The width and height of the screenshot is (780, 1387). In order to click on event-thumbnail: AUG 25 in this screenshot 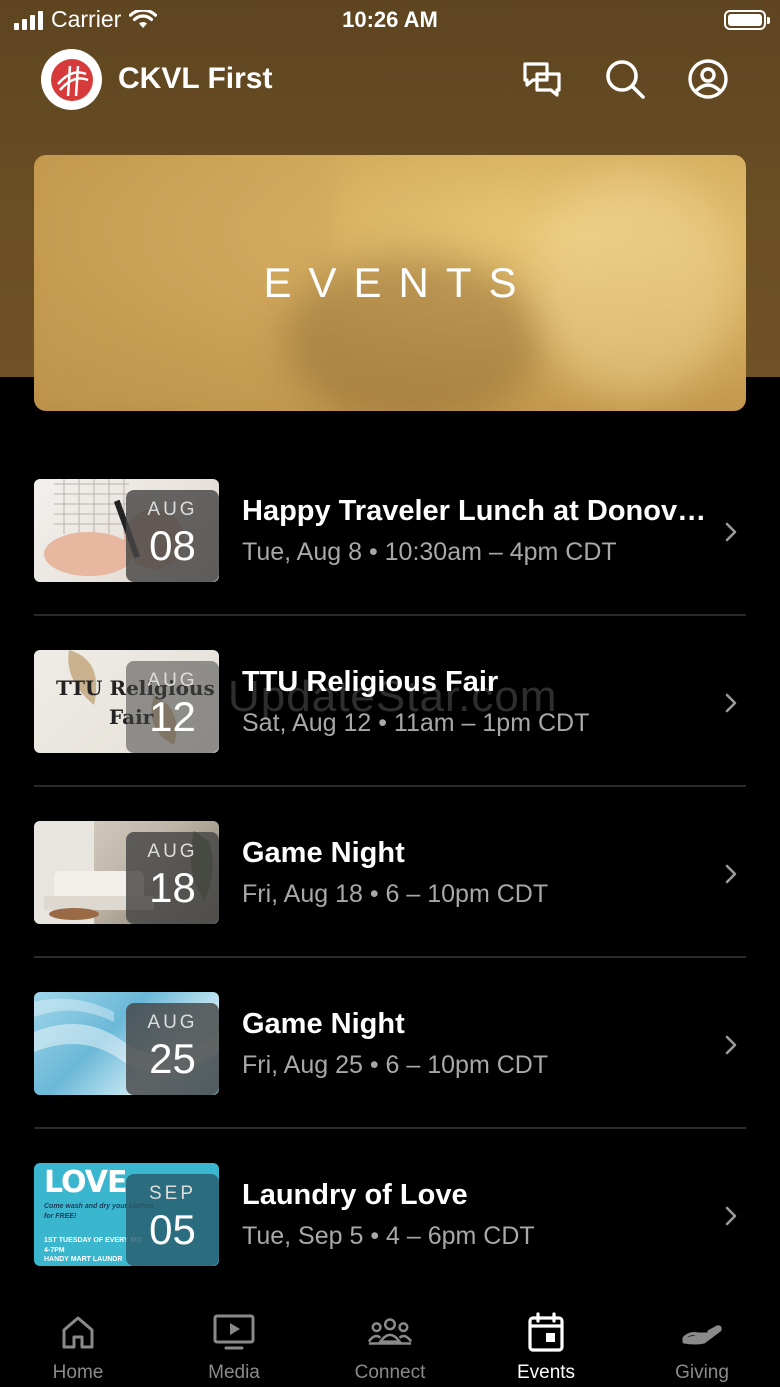, I will do `click(126, 1043)`.